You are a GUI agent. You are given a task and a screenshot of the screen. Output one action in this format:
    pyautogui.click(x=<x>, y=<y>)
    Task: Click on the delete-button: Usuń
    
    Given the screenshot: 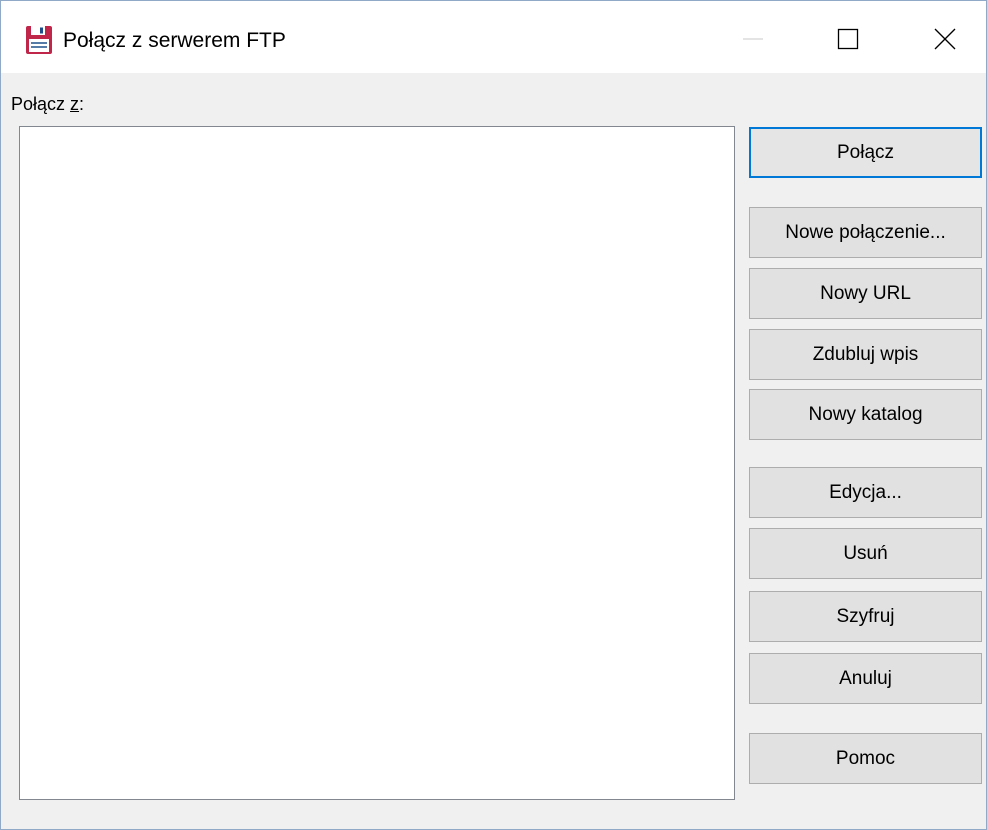 What is the action you would take?
    pyautogui.click(x=865, y=553)
    